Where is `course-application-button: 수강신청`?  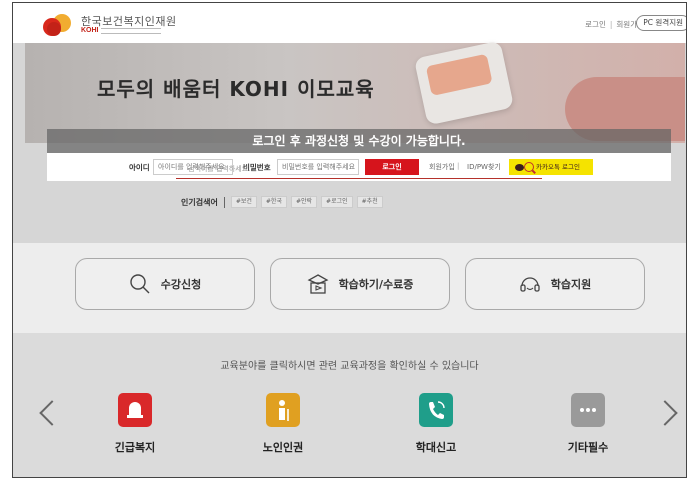 course-application-button: 수강신청 is located at coordinates (165, 284).